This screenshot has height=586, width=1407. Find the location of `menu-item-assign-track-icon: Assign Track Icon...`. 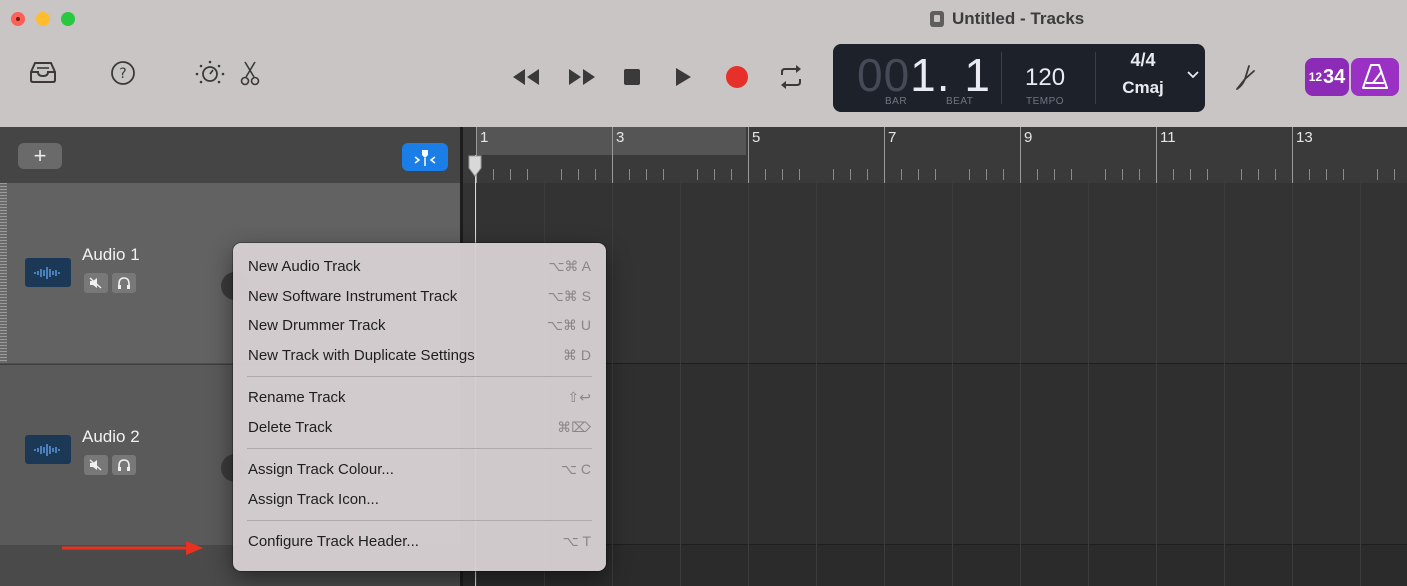

menu-item-assign-track-icon: Assign Track Icon... is located at coordinates (419, 500).